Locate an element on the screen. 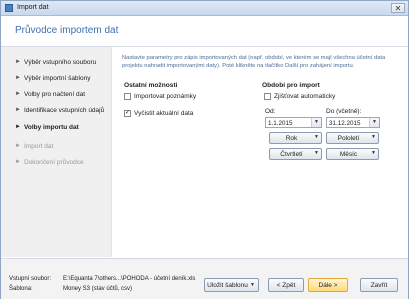  back-button: < Zpět is located at coordinates (286, 285).